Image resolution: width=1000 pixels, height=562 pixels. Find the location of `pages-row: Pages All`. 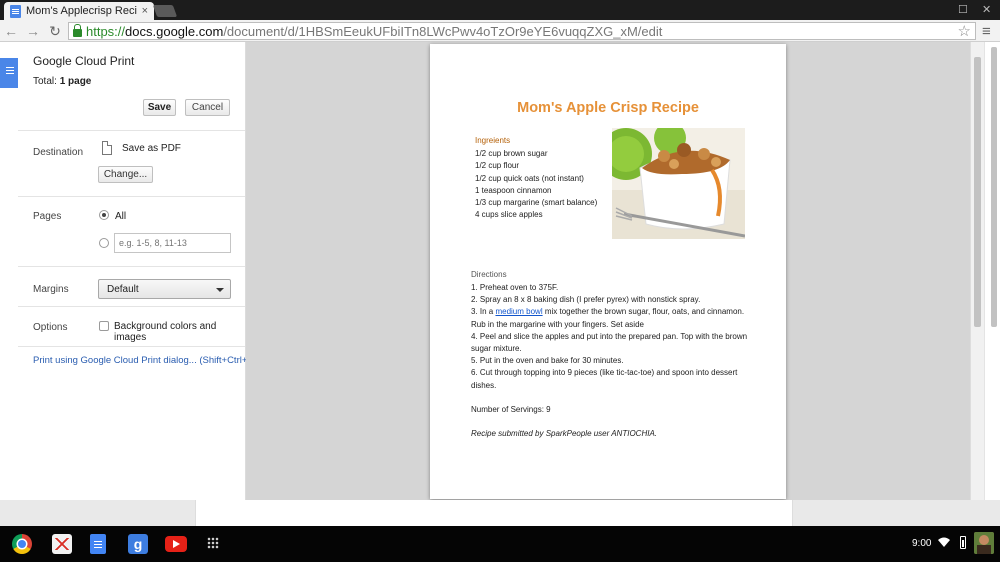

pages-row: Pages All is located at coordinates (131, 232).